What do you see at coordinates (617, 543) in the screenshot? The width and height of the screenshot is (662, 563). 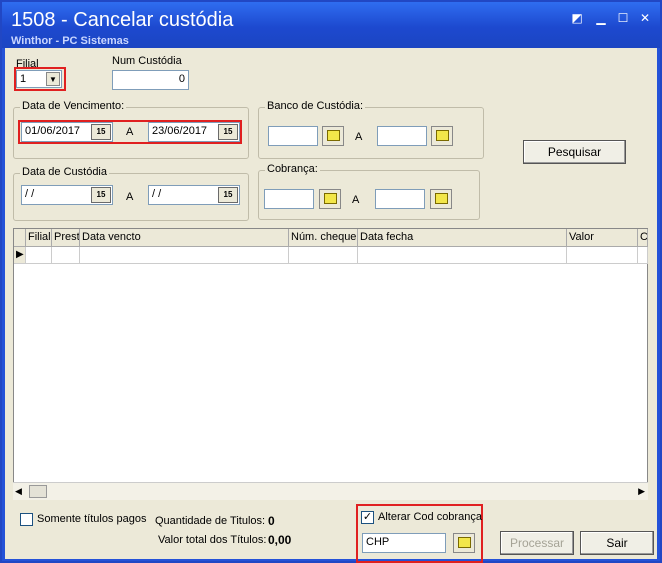 I see `sair-button: Sair` at bounding box center [617, 543].